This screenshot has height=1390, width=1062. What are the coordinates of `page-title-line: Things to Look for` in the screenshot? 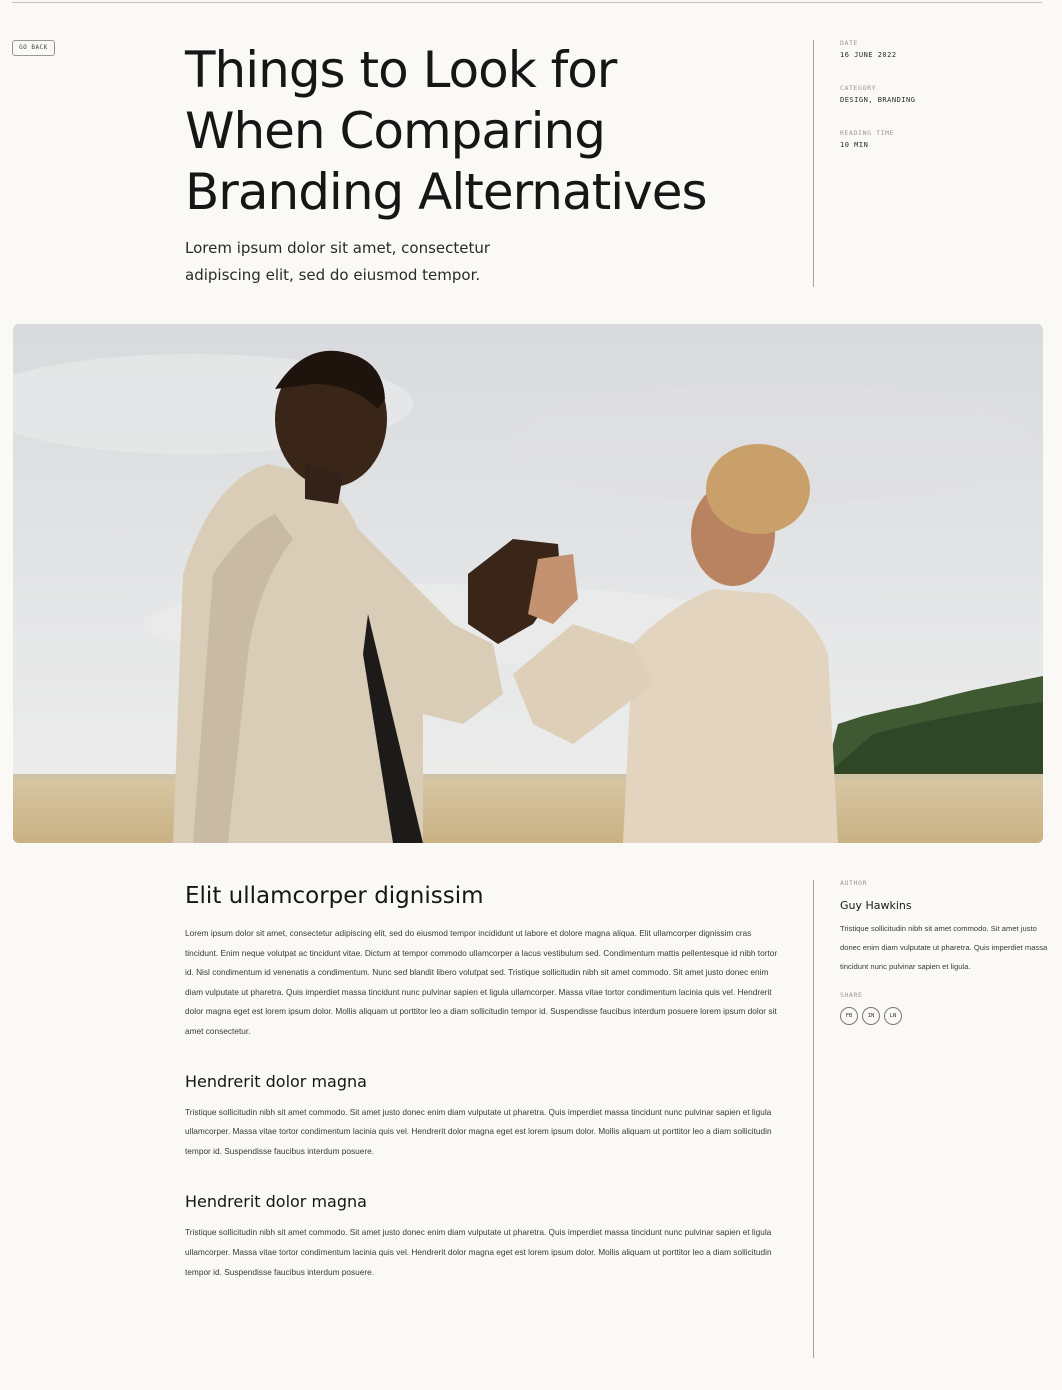 It's located at (401, 70).